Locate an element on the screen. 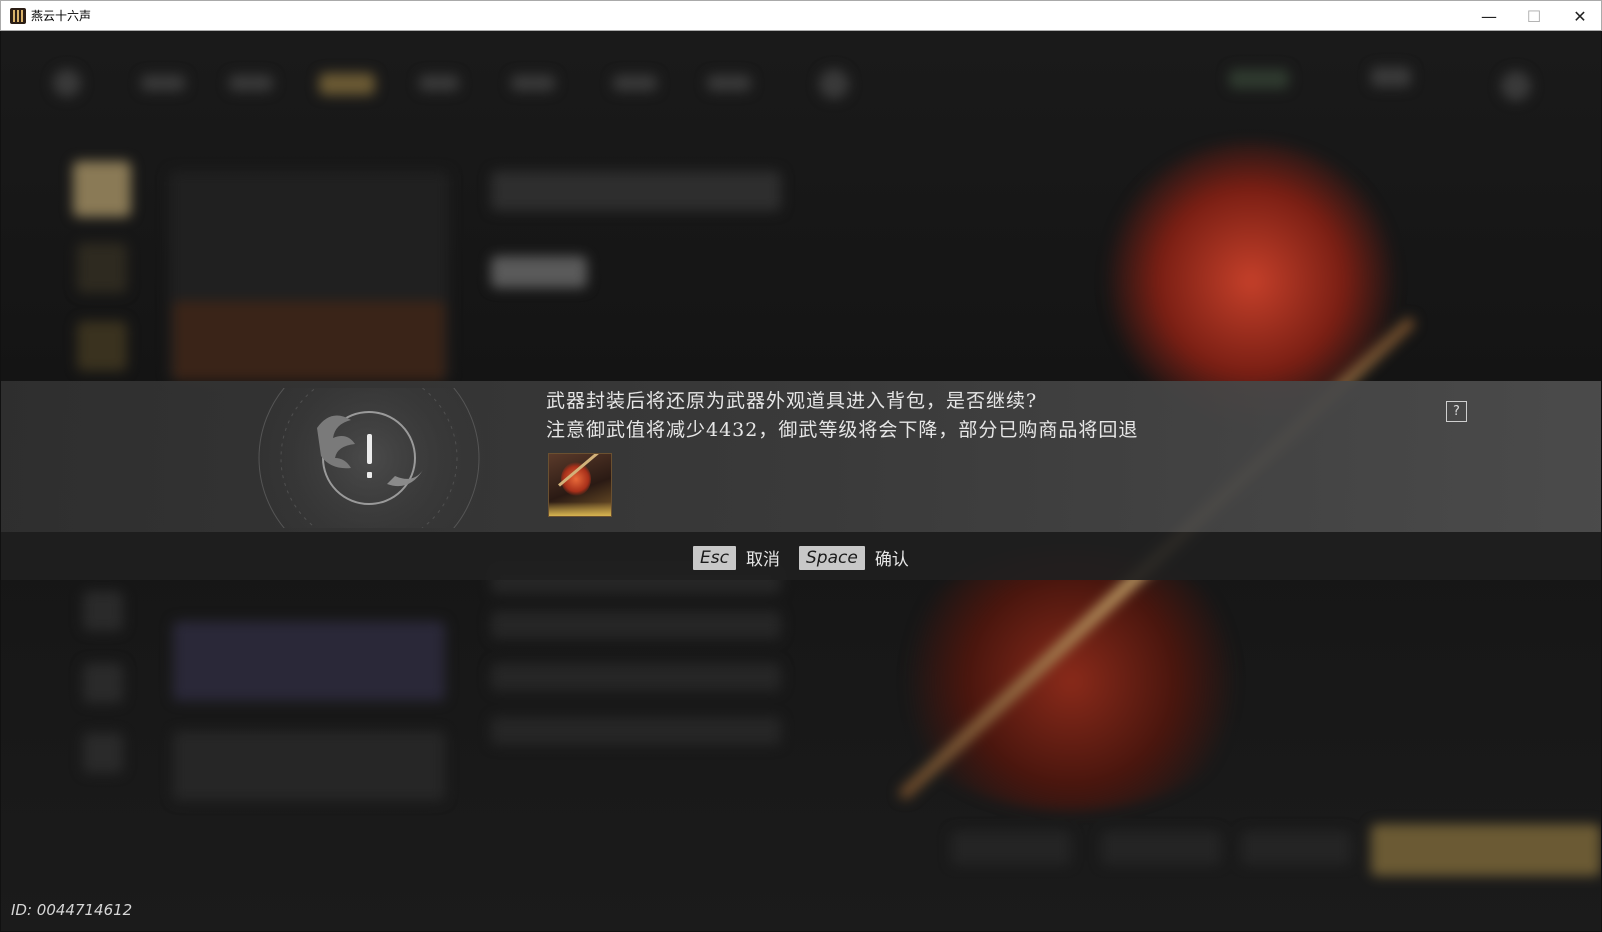  minimize-button: — is located at coordinates (1489, 16).